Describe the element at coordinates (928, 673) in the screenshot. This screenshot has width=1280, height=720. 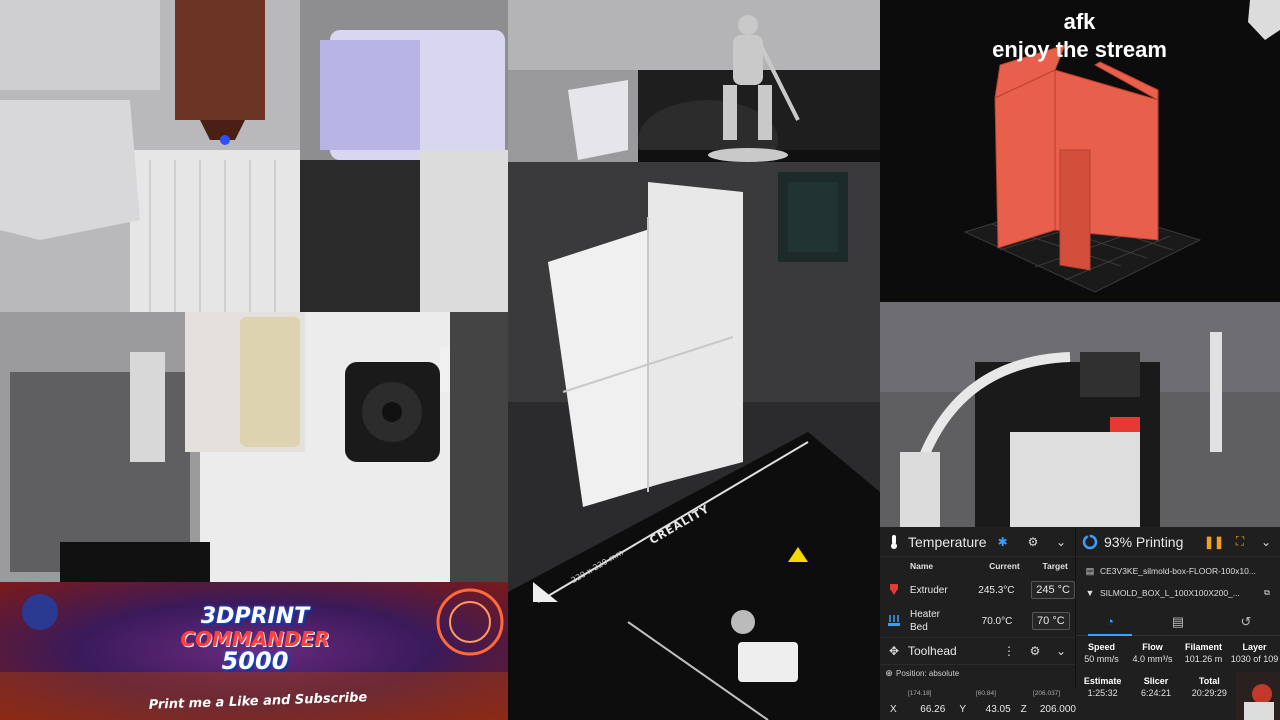
I see `position-mode: Position: absolute` at that location.